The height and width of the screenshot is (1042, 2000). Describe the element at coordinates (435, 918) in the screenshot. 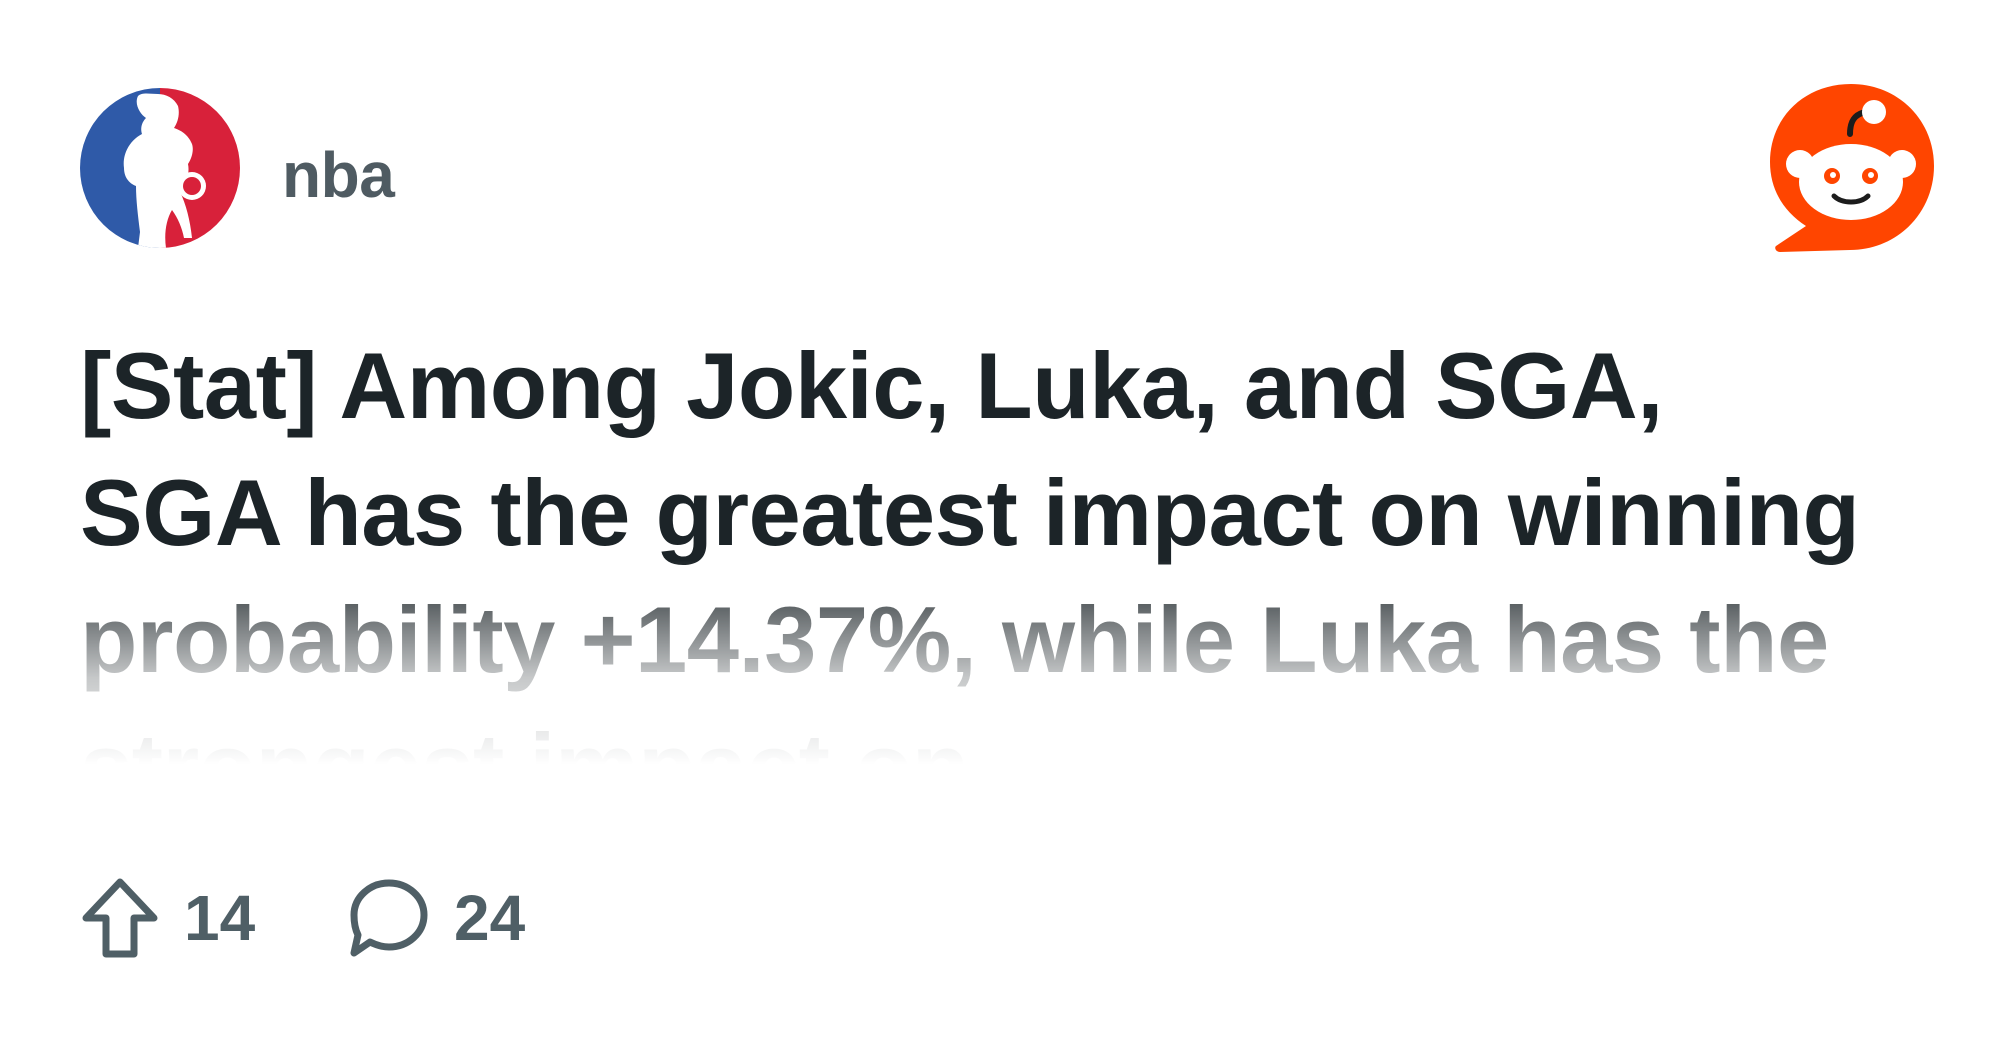

I see `comments-button: 24` at that location.